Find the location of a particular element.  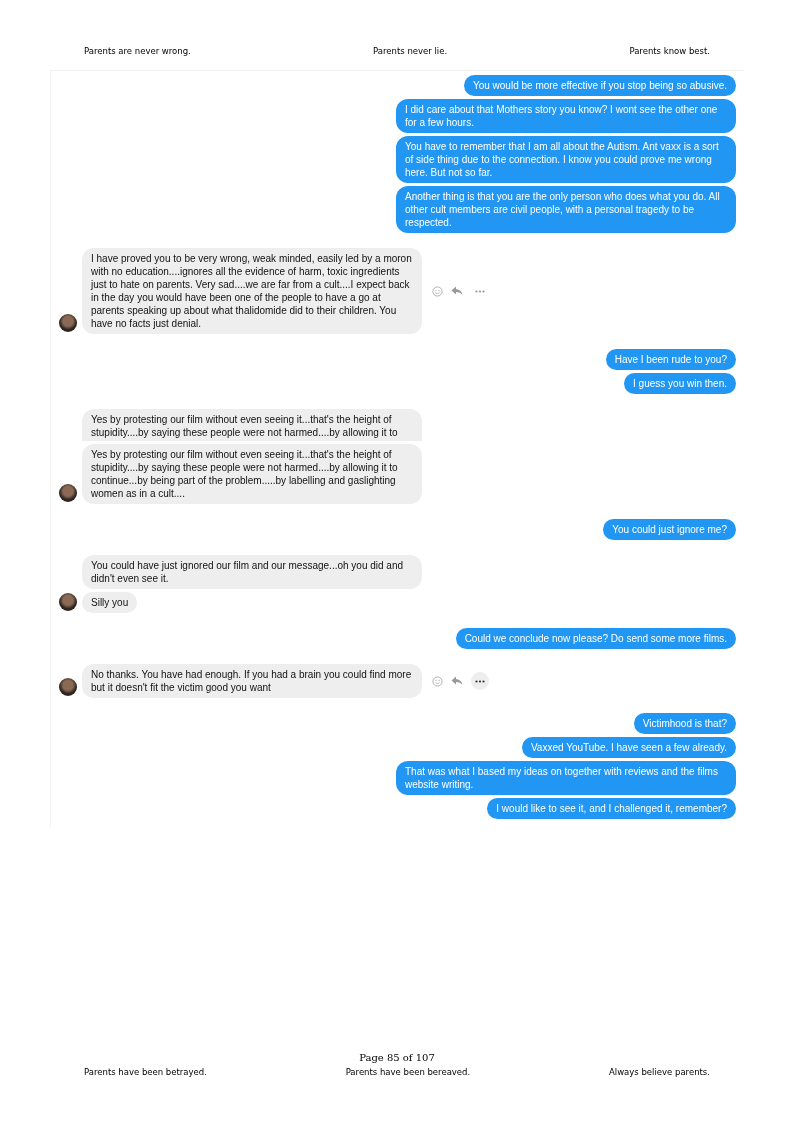

message-bubble: I would like to see it, and I challenged it, remember? is located at coordinates (611, 808).